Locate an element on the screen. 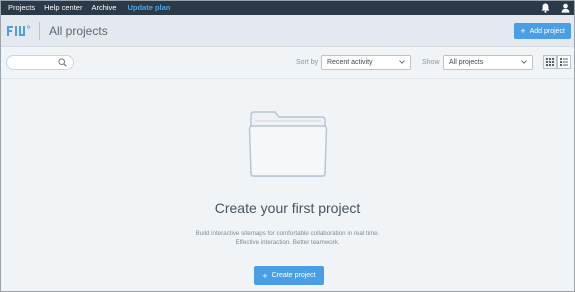  empty-state-description-line-2: Effective interaction. Better teamwork. is located at coordinates (287, 242).